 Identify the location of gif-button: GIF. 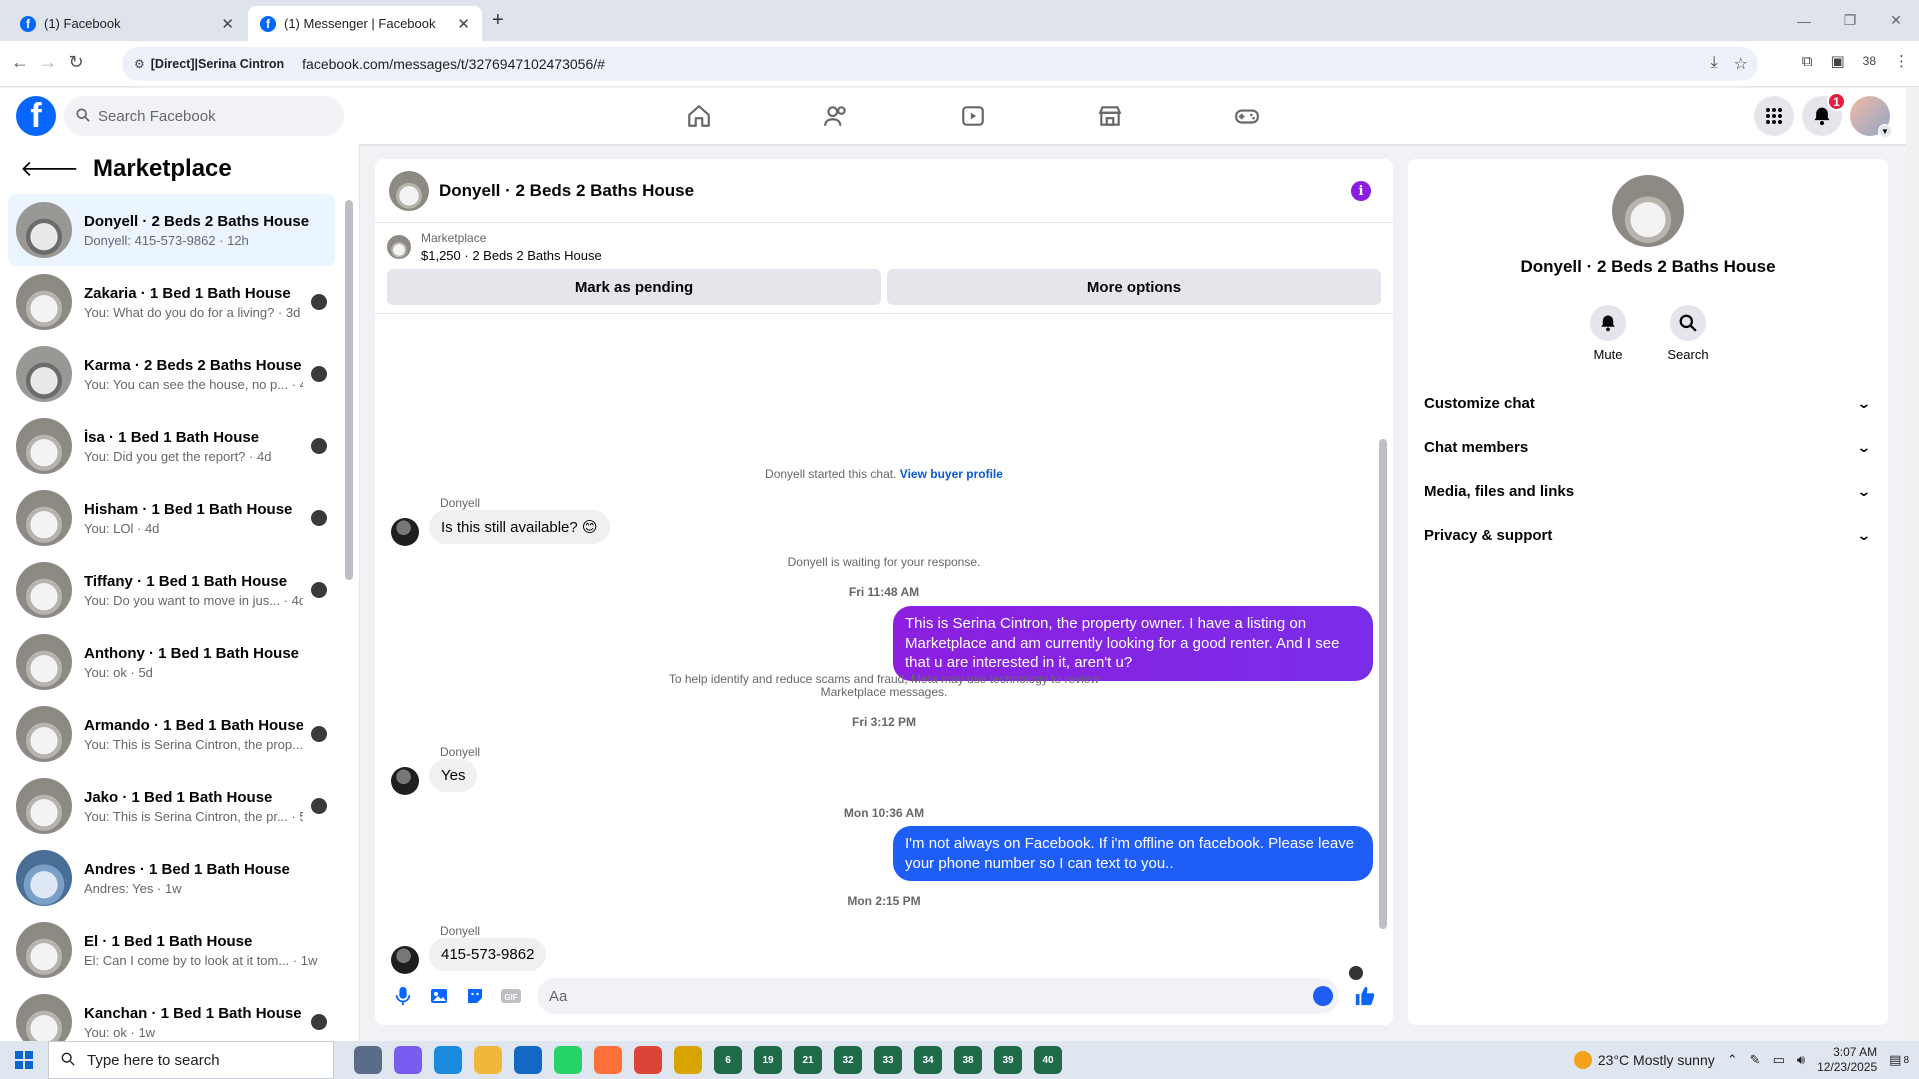
(511, 996).